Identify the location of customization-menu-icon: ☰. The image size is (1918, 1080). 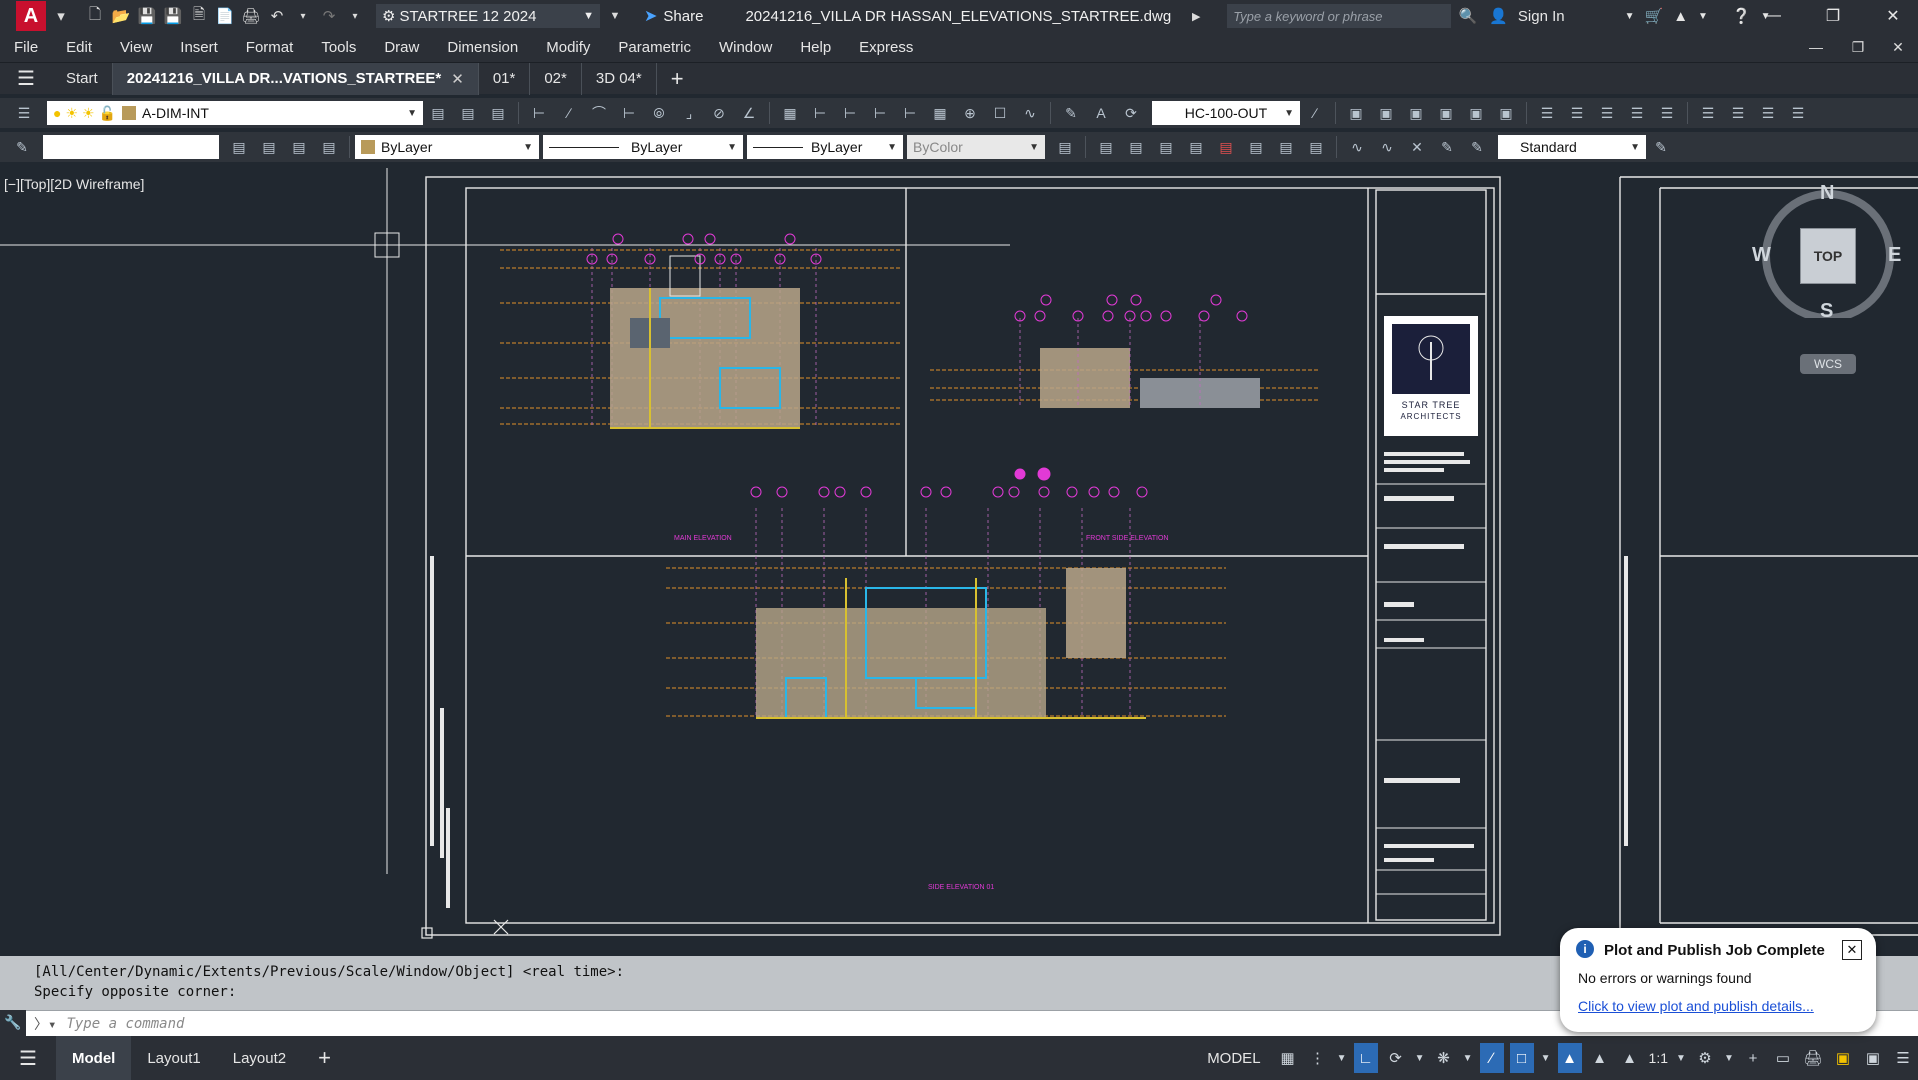
(1903, 1058).